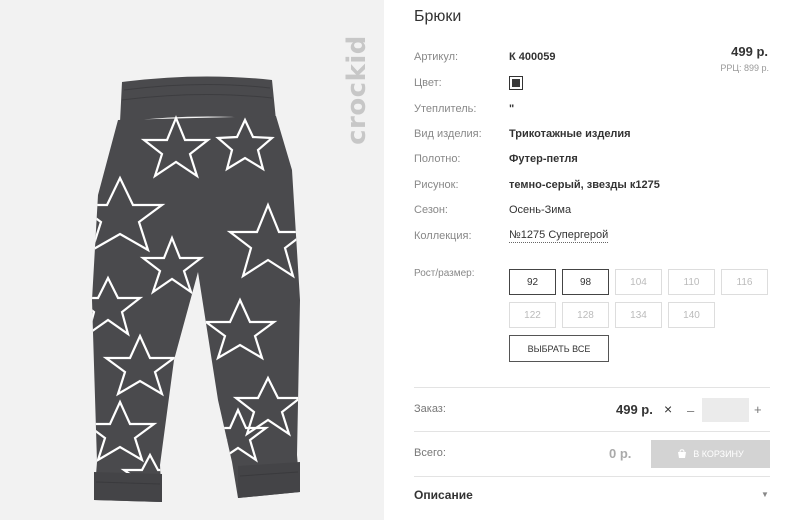 The image size is (800, 520). I want to click on spec-label: Рисунок:, so click(436, 185).